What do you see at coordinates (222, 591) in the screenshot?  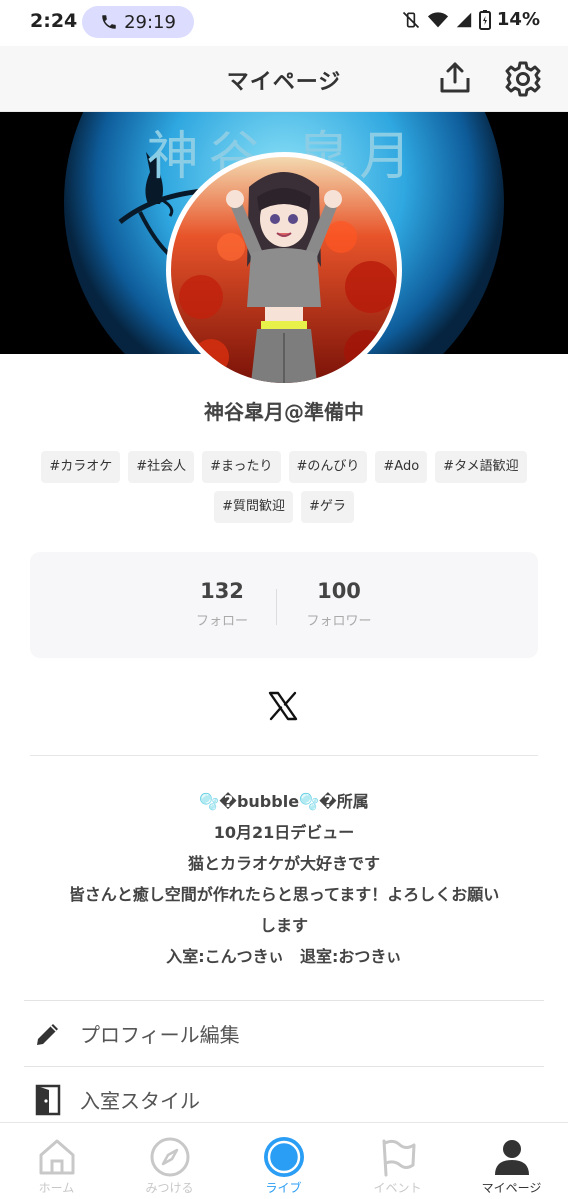 I see `follow-count: 132` at bounding box center [222, 591].